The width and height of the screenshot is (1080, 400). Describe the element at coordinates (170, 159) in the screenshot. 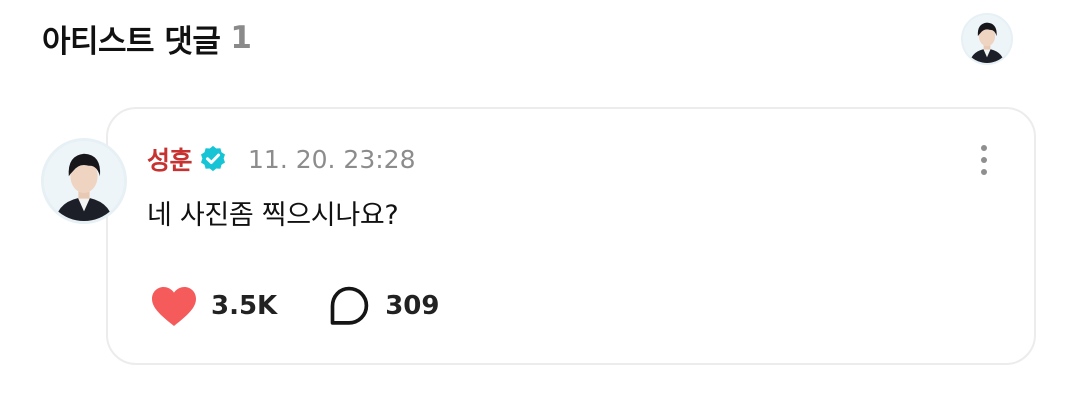

I see `author-name: 성훈` at that location.